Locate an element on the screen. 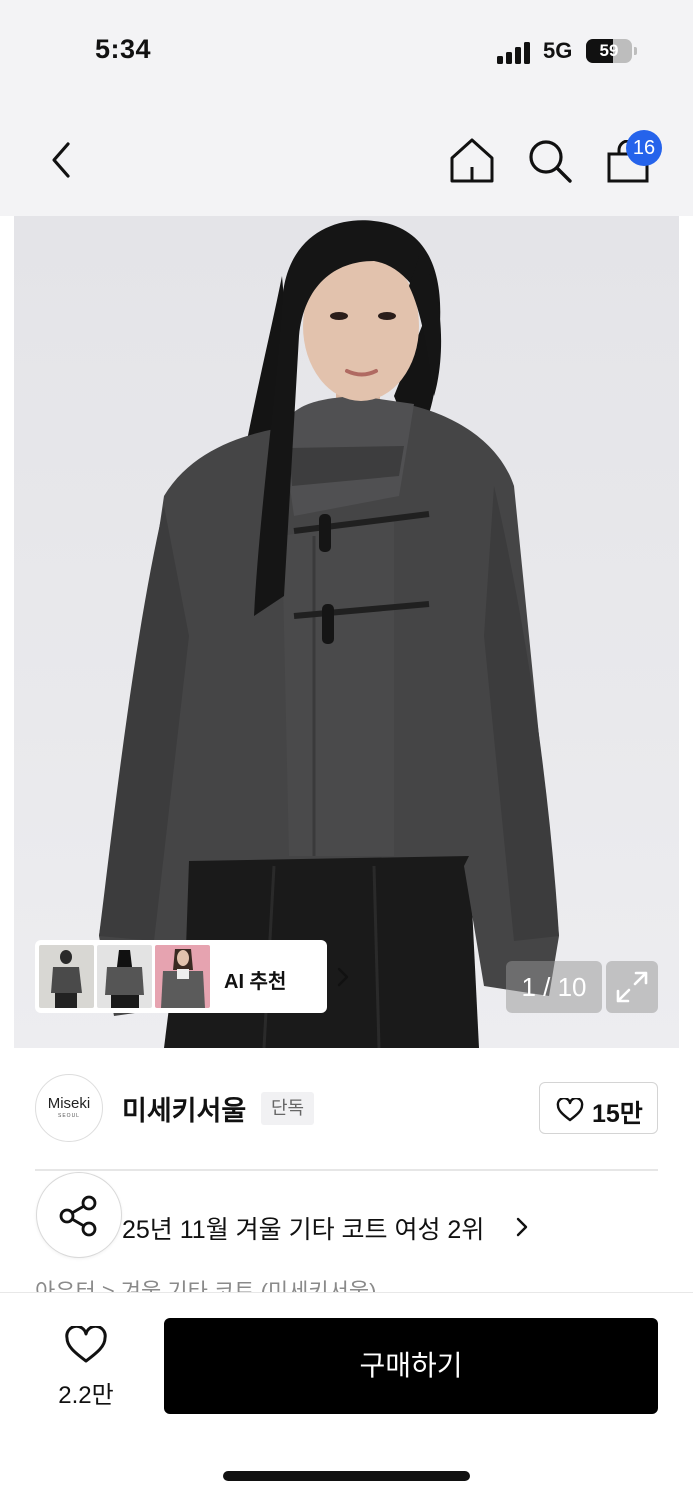 The image size is (693, 1500). ranking-text: 25년 11월 겨울 기타 코트 여성 2위 is located at coordinates (303, 1228).